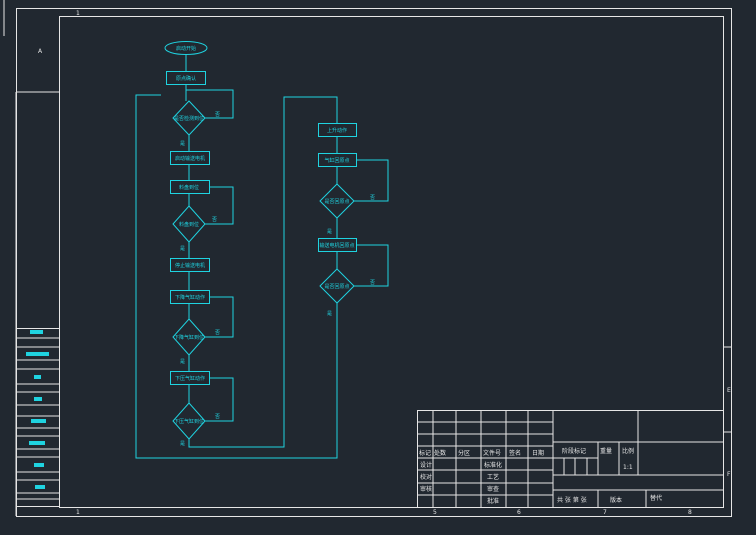 The width and height of the screenshot is (756, 535). I want to click on weight-label: 重量, so click(606, 451).